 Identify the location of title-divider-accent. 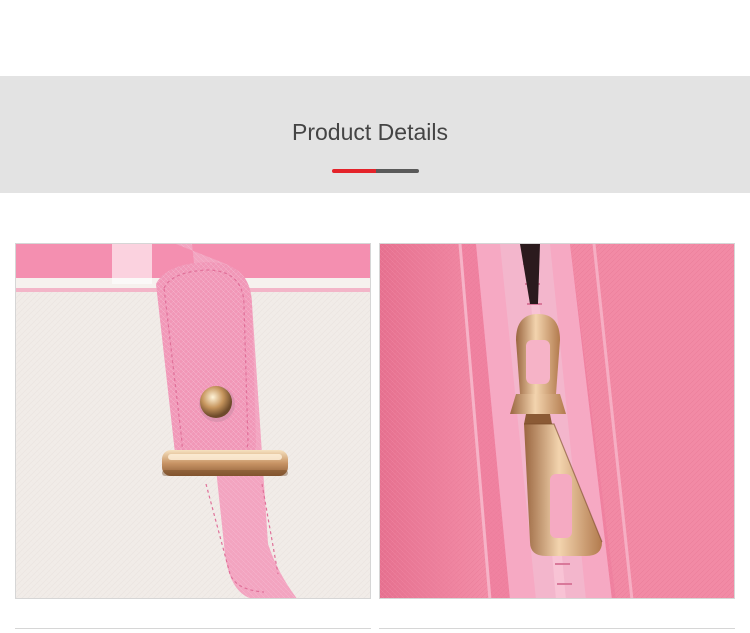
(354, 171).